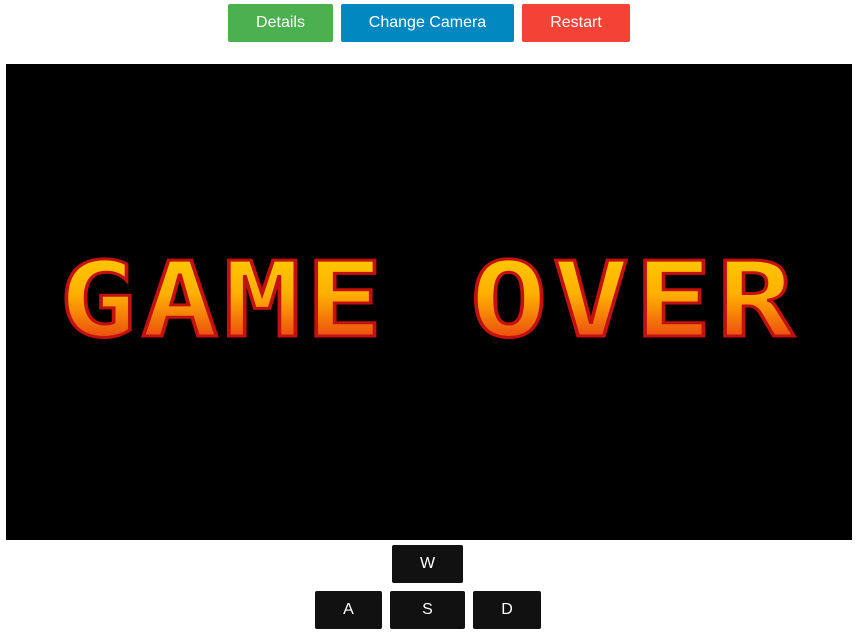  Describe the element at coordinates (427, 610) in the screenshot. I see `key-s-button: S` at that location.